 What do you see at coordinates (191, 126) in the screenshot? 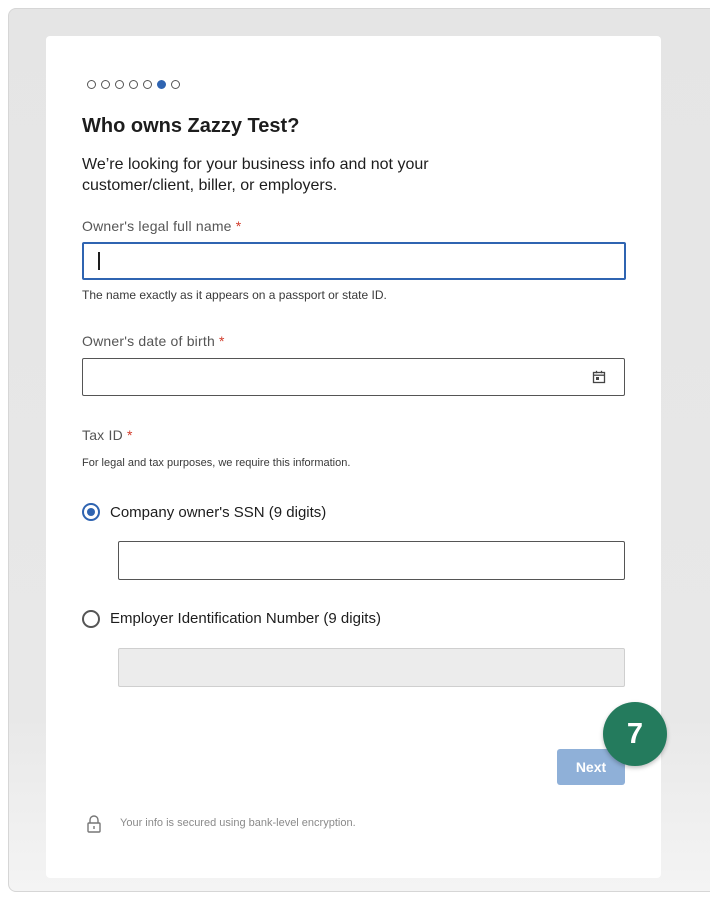
I see `page-title: Who owns Zazzy Test?` at bounding box center [191, 126].